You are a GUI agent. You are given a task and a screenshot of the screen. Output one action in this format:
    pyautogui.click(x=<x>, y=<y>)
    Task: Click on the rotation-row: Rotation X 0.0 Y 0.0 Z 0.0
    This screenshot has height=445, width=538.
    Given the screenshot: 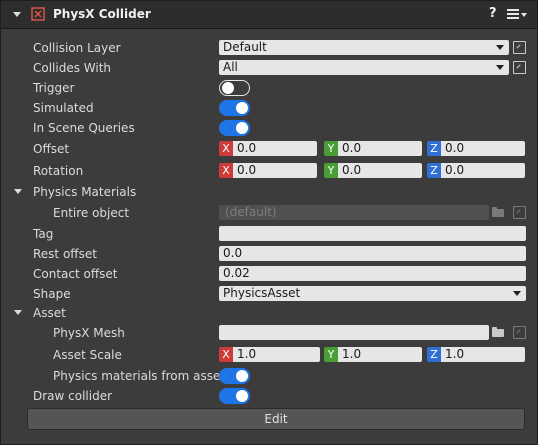 What is the action you would take?
    pyautogui.click(x=269, y=171)
    